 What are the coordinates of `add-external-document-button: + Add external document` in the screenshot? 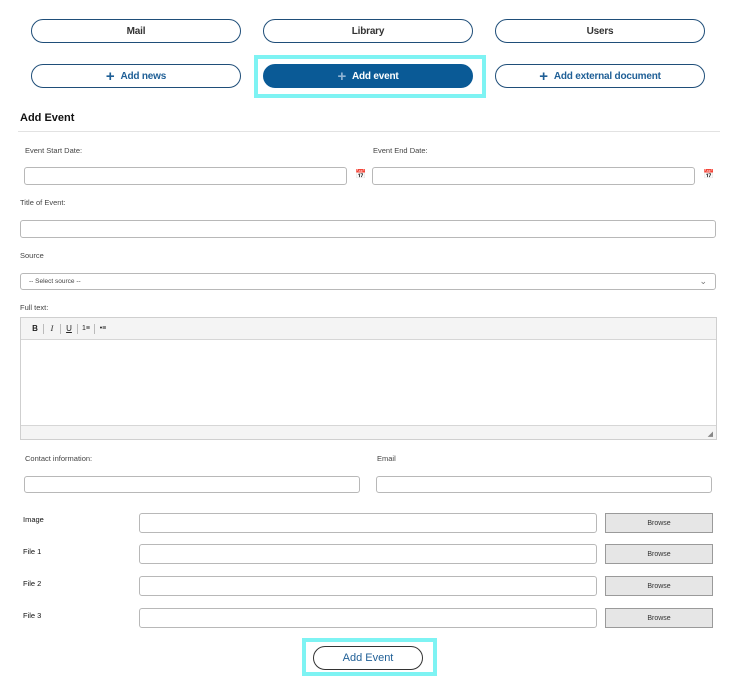 It's located at (600, 76).